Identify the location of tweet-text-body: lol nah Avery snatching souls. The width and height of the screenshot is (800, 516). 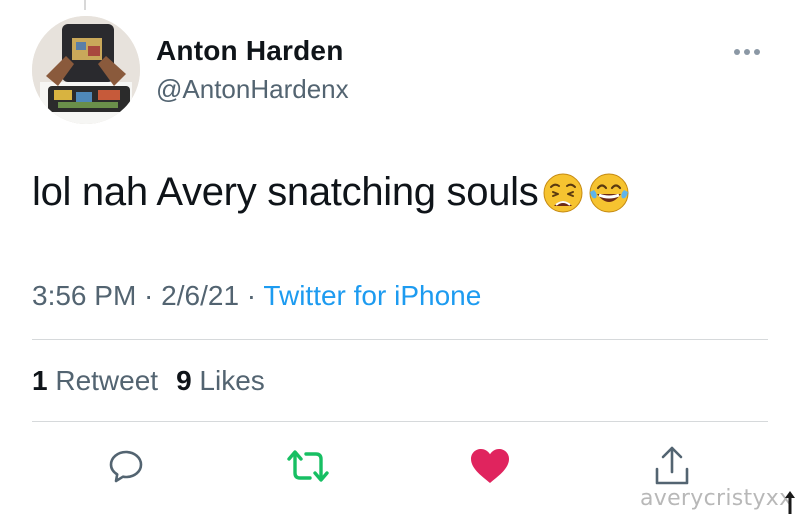
(285, 192).